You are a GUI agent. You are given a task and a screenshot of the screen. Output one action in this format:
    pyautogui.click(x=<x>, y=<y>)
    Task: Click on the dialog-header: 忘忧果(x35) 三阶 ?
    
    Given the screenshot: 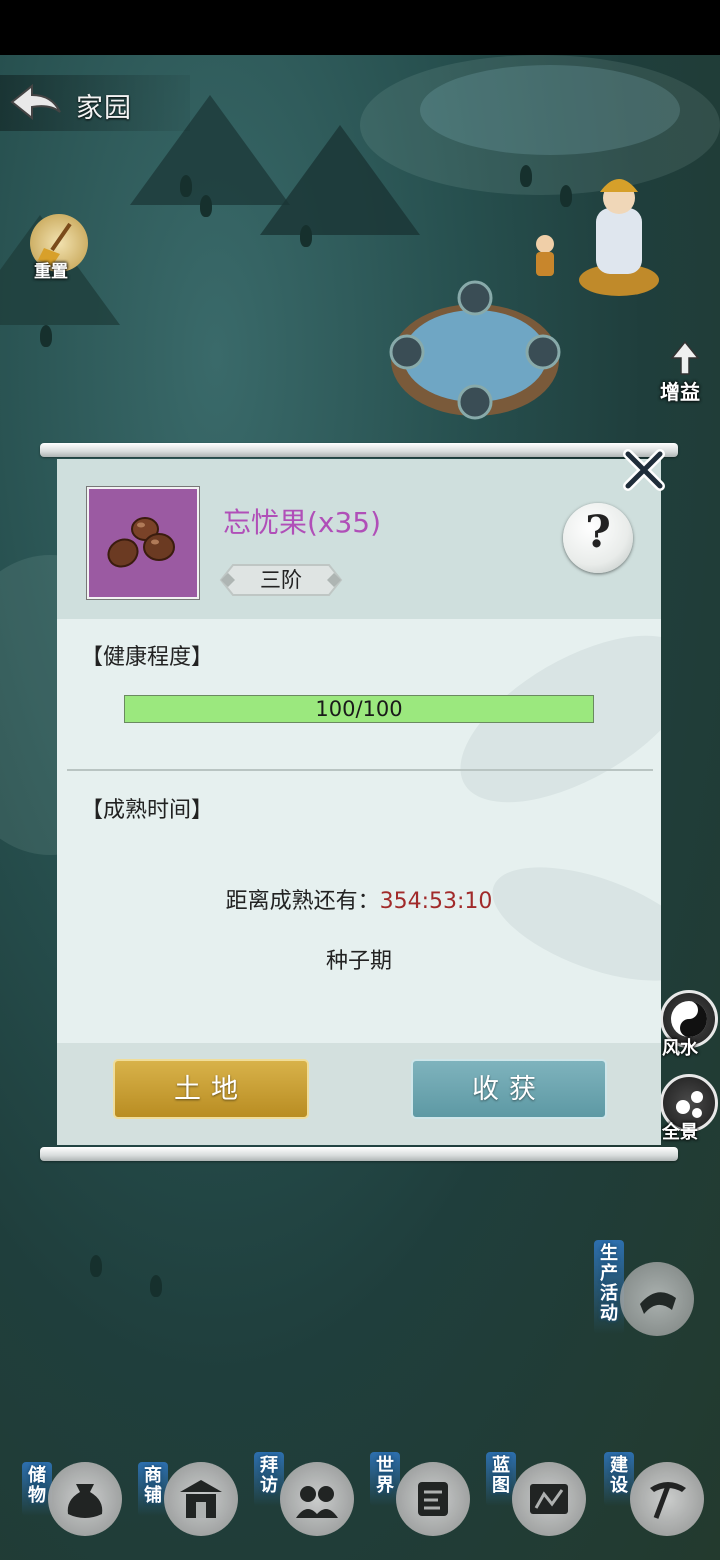 What is the action you would take?
    pyautogui.click(x=359, y=539)
    